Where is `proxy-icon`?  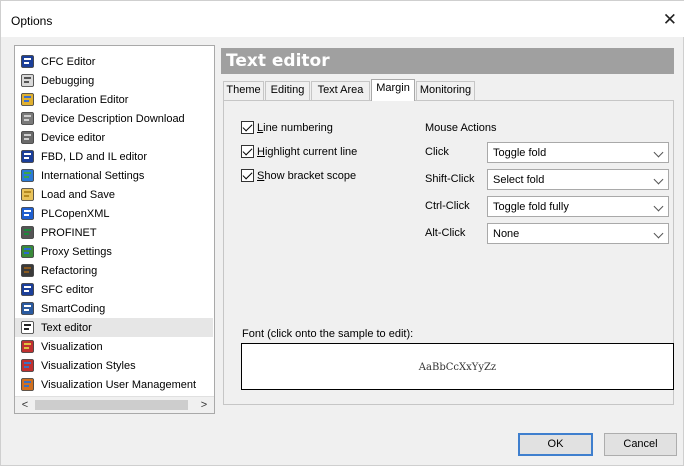
proxy-icon is located at coordinates (27, 251).